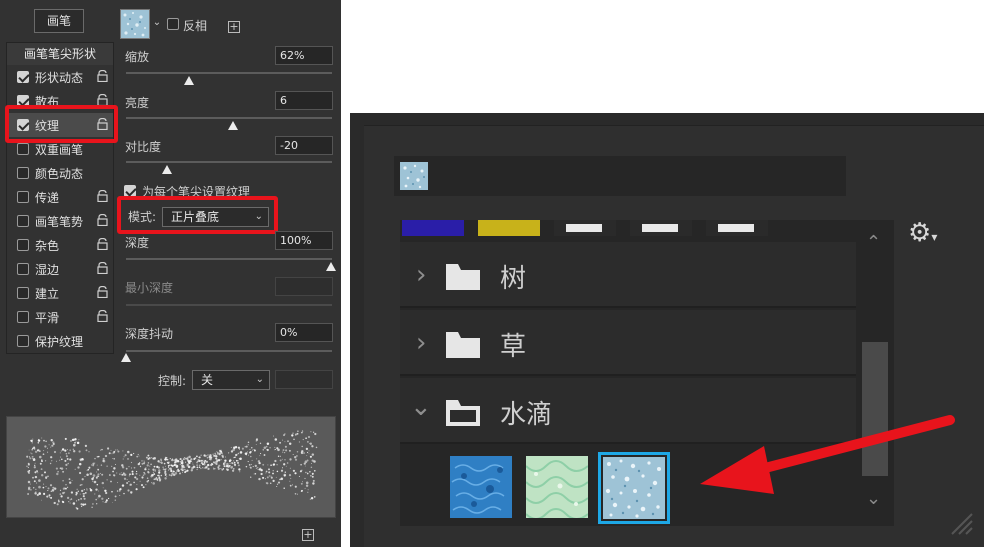 The height and width of the screenshot is (547, 984). I want to click on control-select-value: 关, so click(207, 380).